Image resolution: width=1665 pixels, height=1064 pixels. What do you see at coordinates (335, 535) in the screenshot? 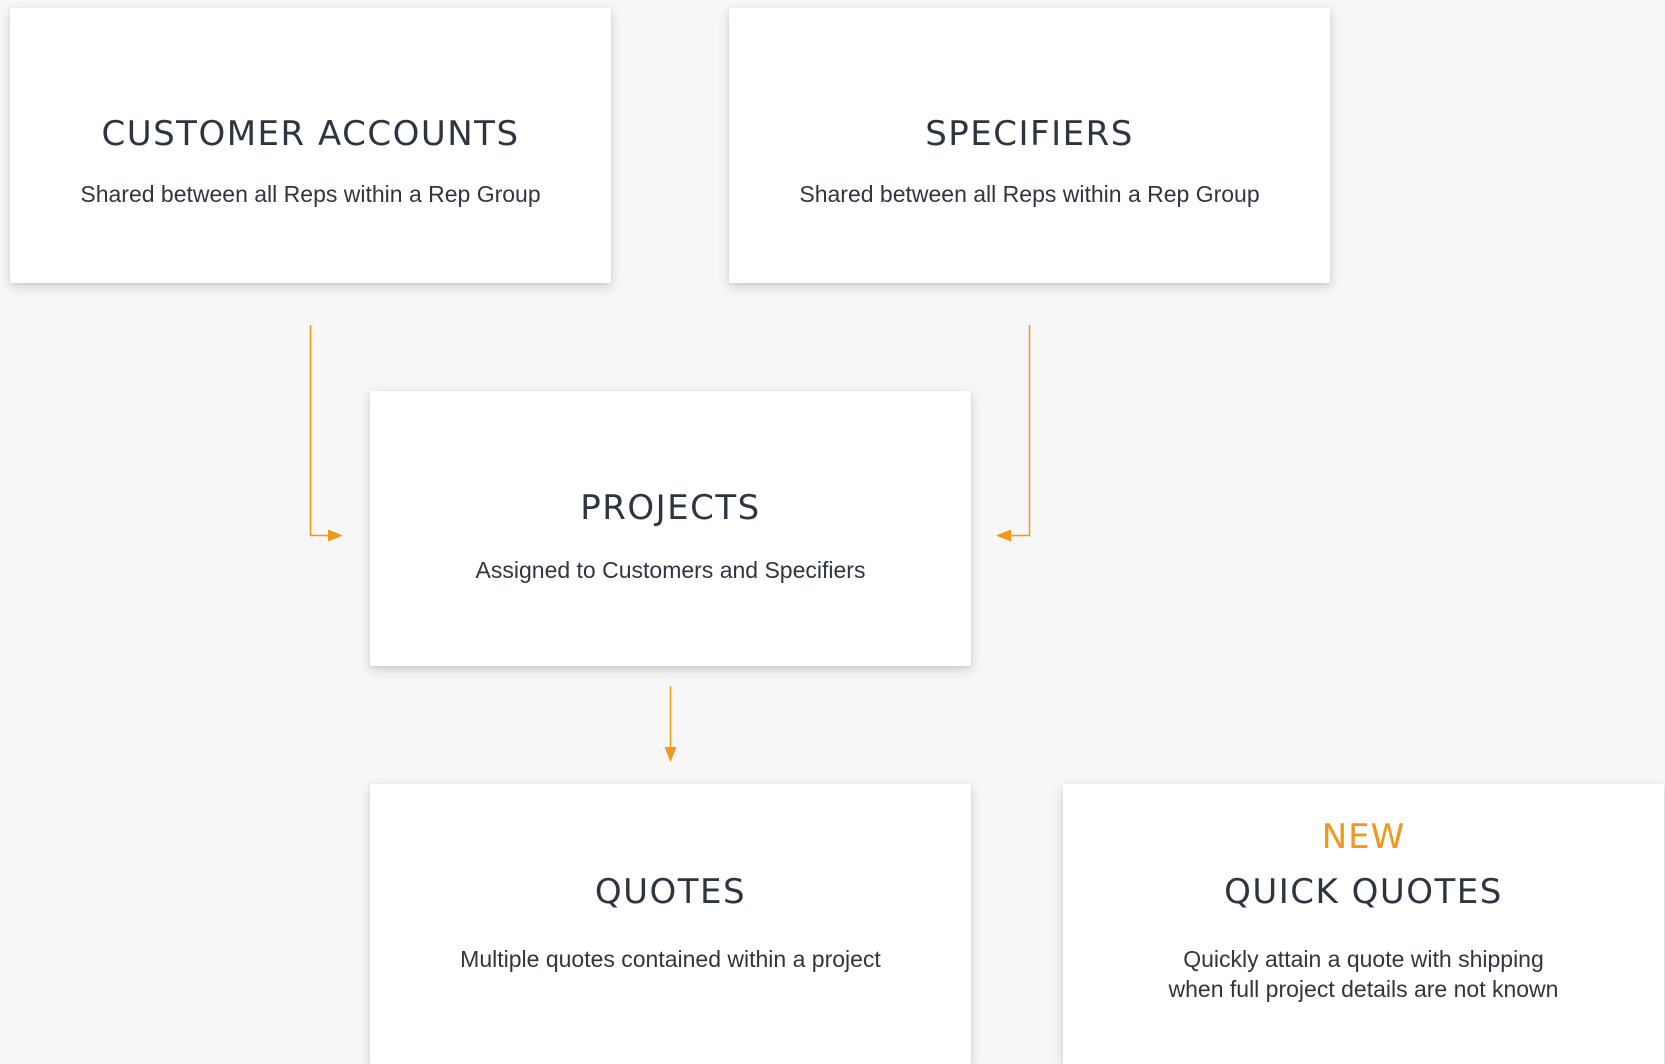
I see `arrowhead-right-icon` at bounding box center [335, 535].